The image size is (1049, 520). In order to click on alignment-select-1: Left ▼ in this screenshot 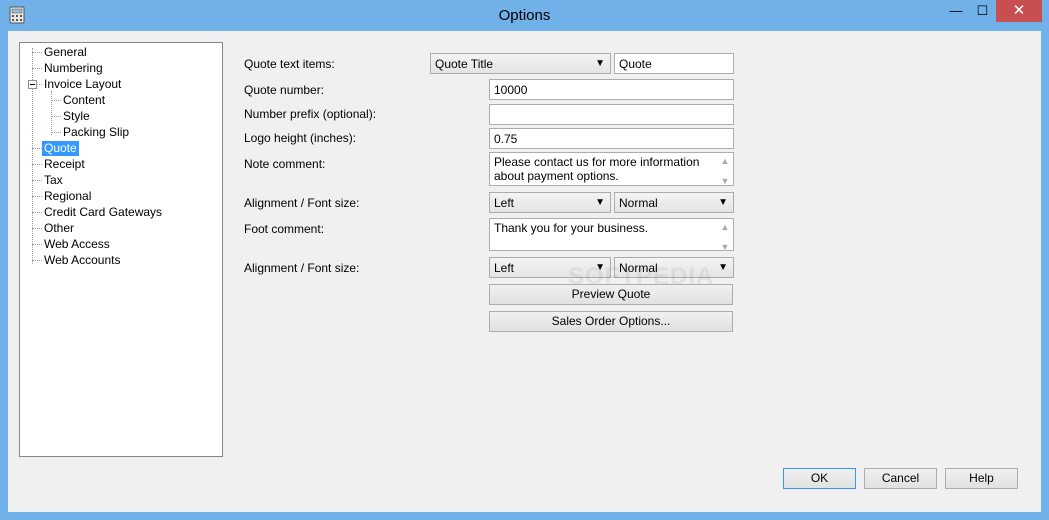, I will do `click(550, 202)`.